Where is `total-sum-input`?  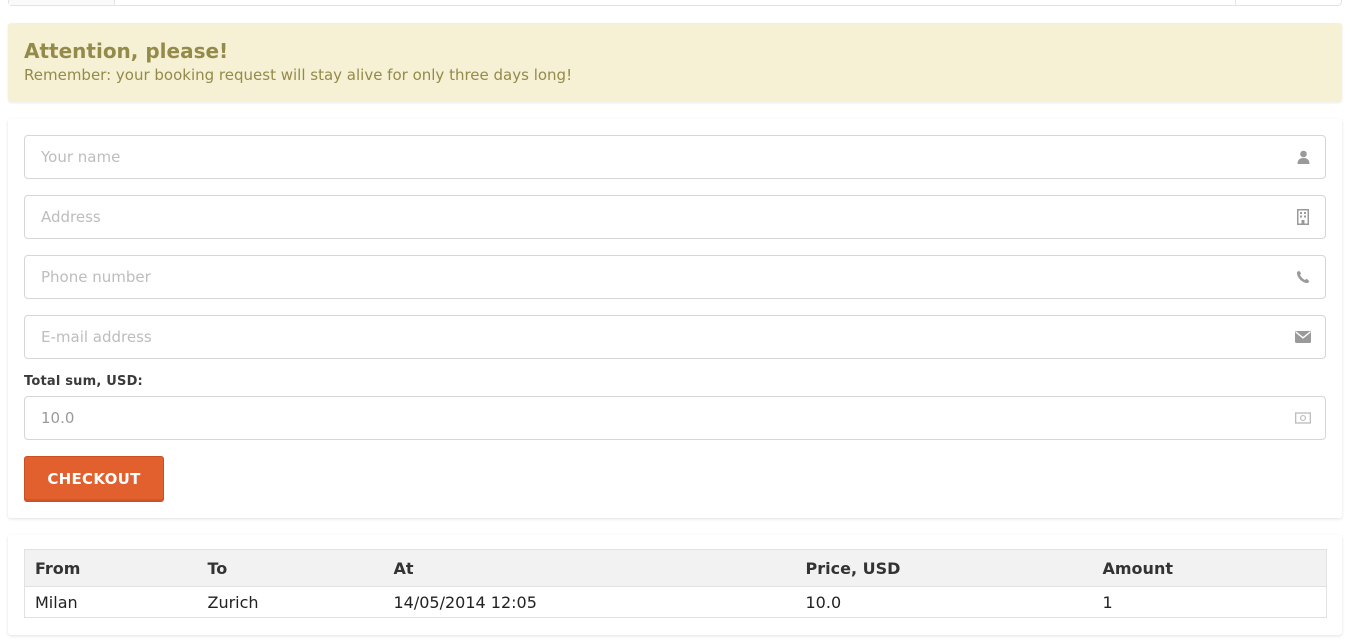
total-sum-input is located at coordinates (675, 418).